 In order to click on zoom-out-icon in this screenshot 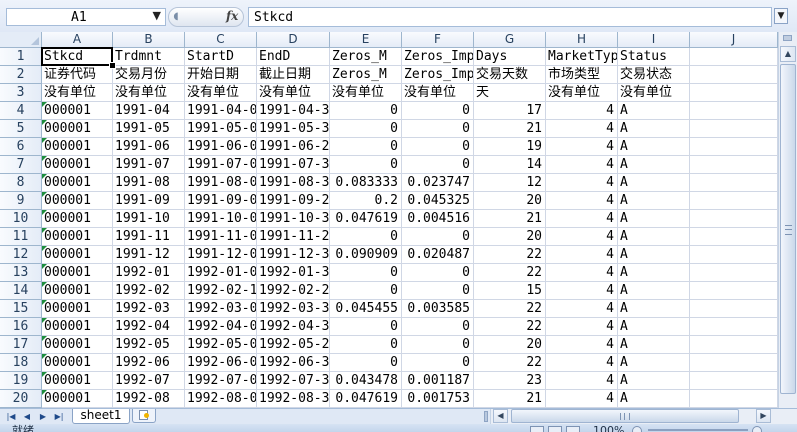, I will do `click(637, 429)`.